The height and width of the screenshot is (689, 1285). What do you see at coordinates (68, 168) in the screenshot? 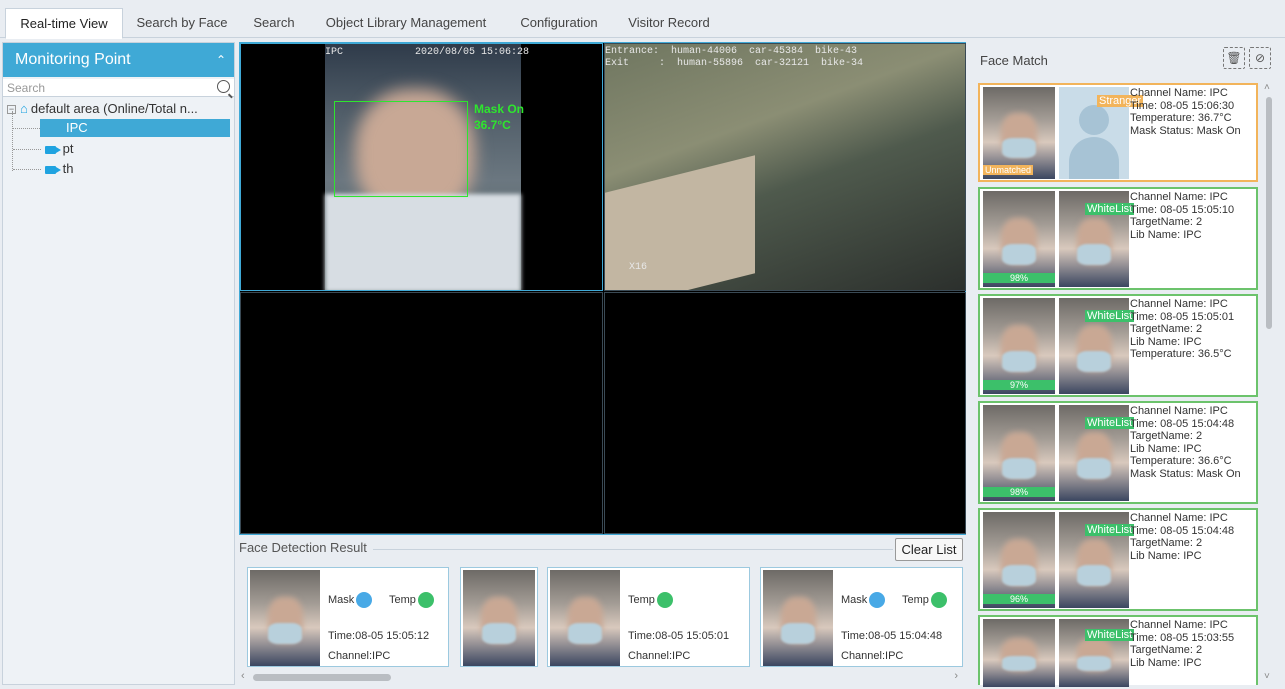
I see `channel-label: th` at bounding box center [68, 168].